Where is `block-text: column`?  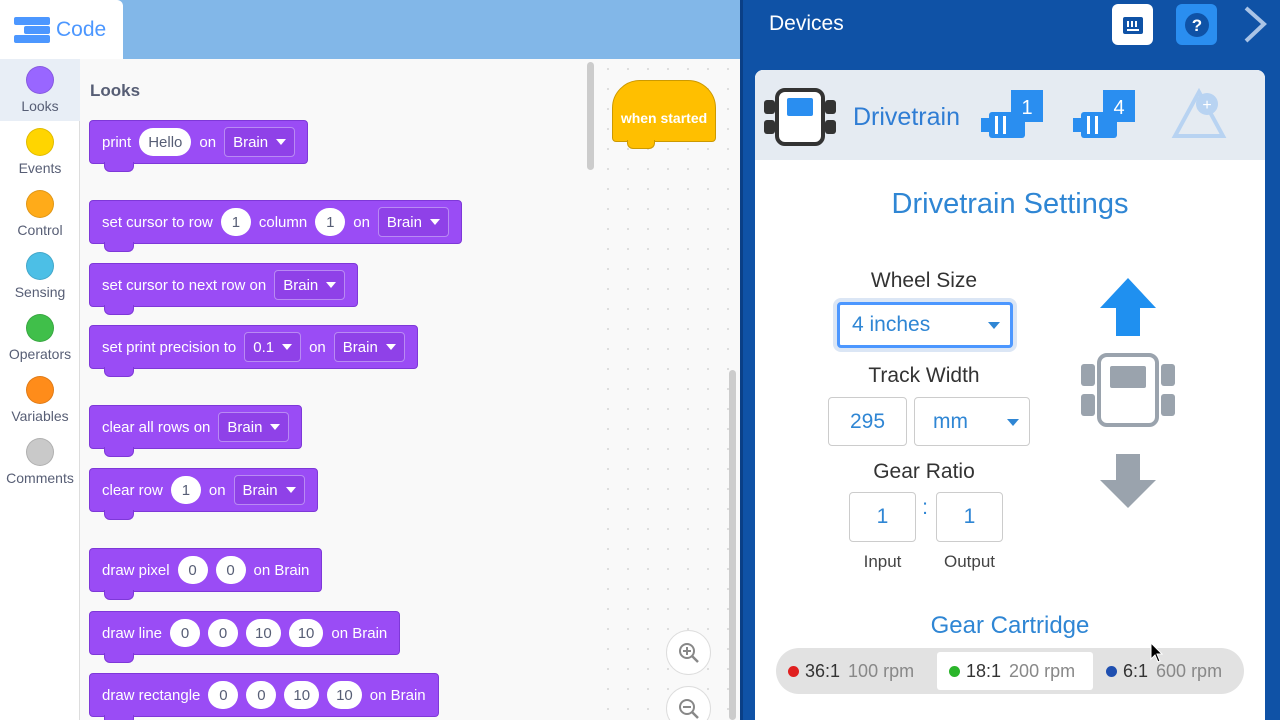
block-text: column is located at coordinates (283, 222).